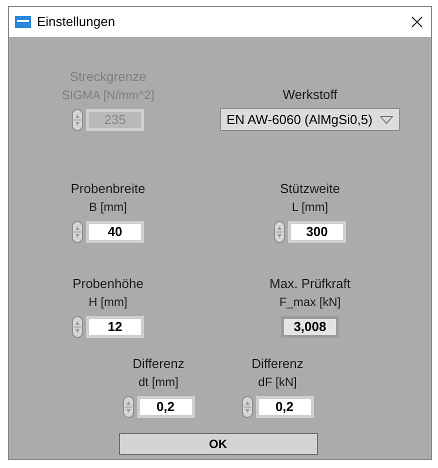  What do you see at coordinates (310, 95) in the screenshot?
I see `field-label: Werkstoff` at bounding box center [310, 95].